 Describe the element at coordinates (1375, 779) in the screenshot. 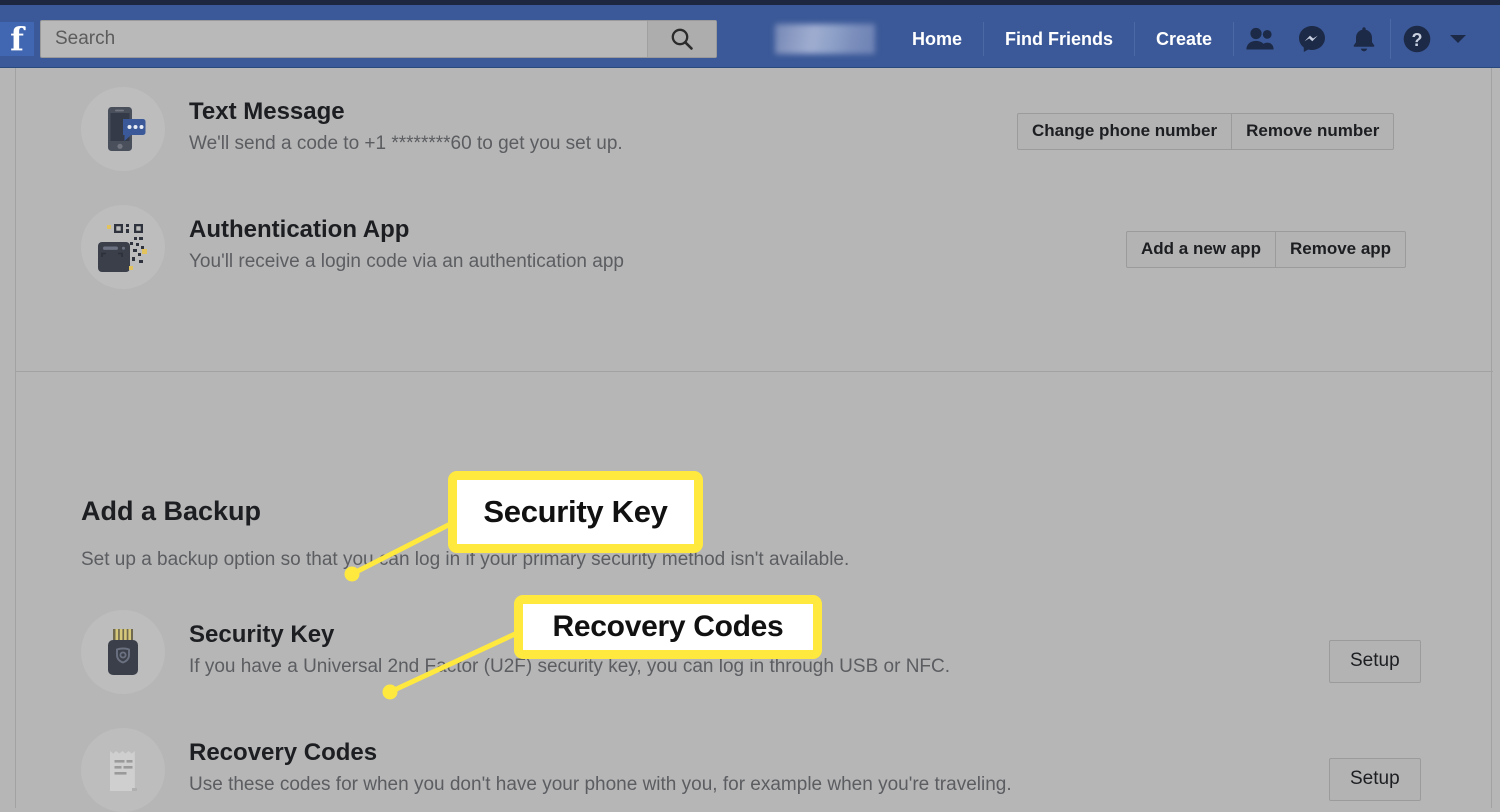

I see `setup-recovery-codes-button: Setup` at that location.